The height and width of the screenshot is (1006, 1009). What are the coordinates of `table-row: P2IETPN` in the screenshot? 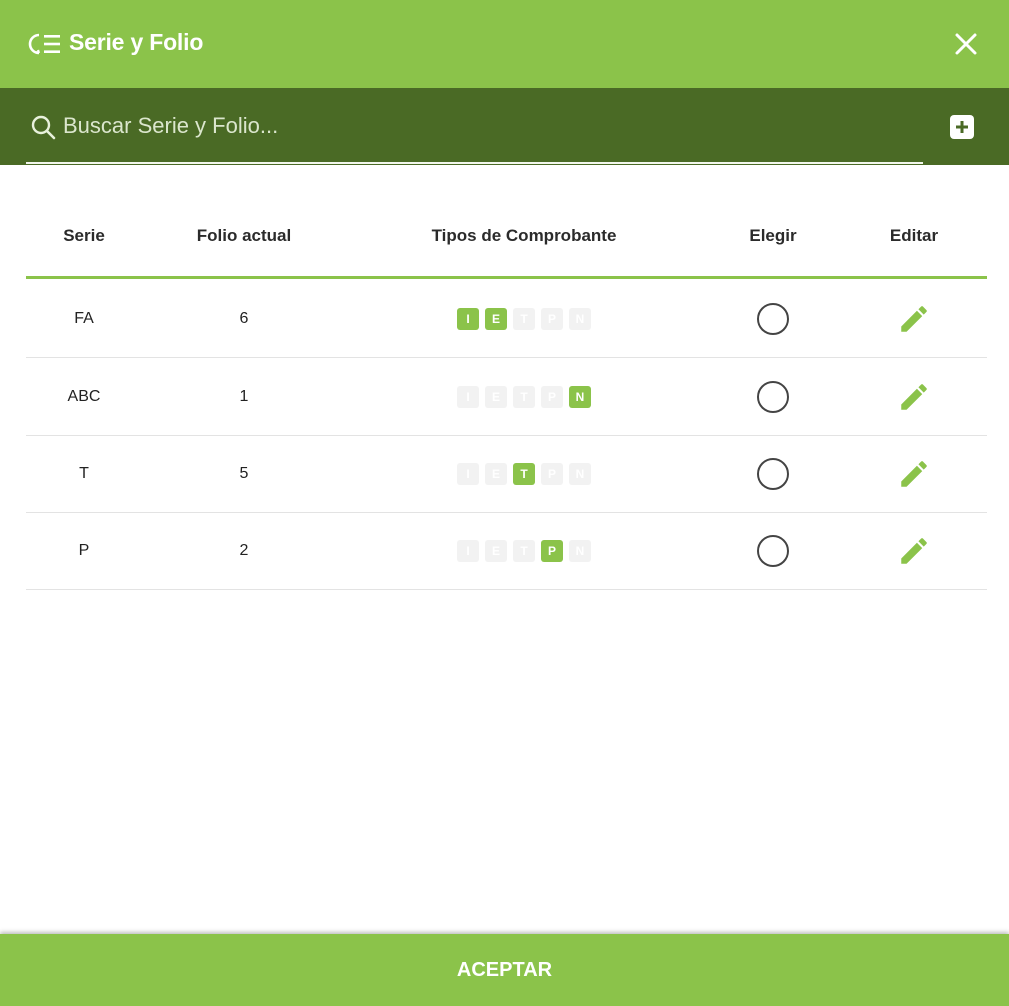 It's located at (506, 551).